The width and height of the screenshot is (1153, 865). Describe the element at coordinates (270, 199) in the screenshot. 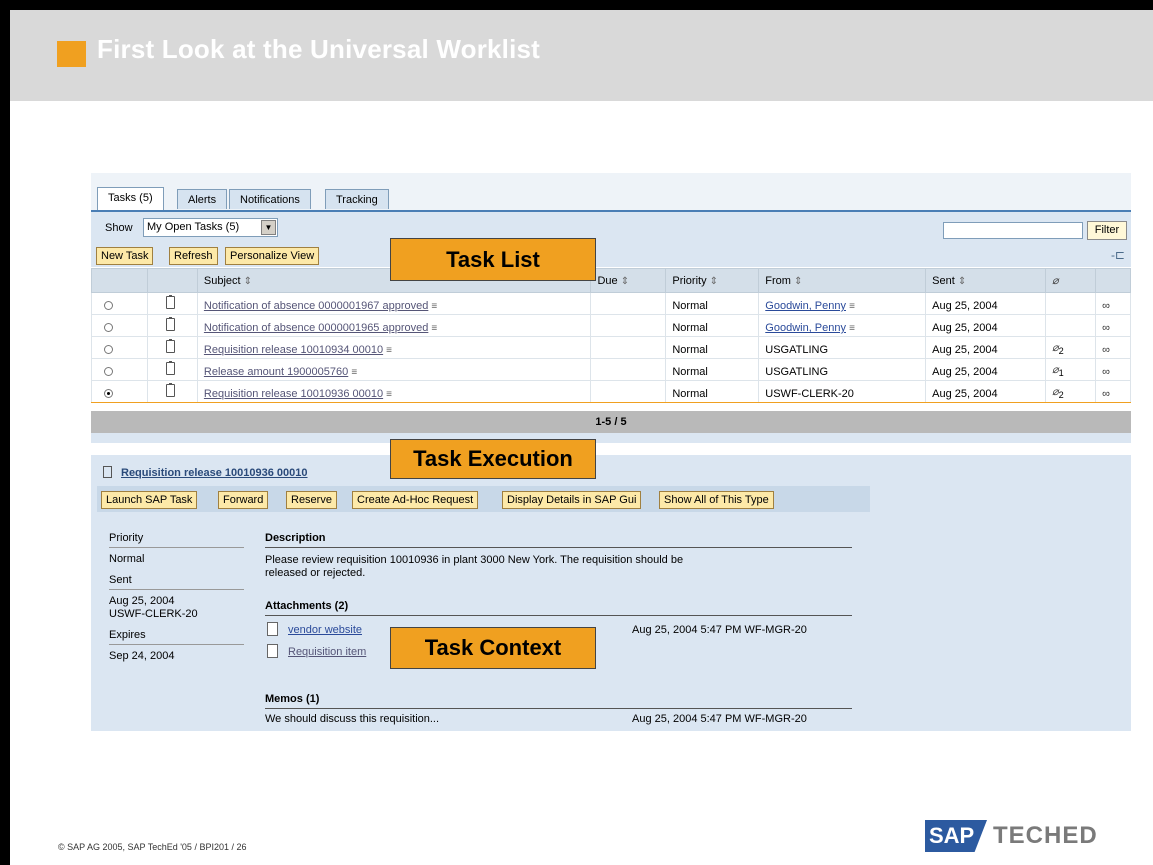

I see `tab-notifications: Notifications` at that location.